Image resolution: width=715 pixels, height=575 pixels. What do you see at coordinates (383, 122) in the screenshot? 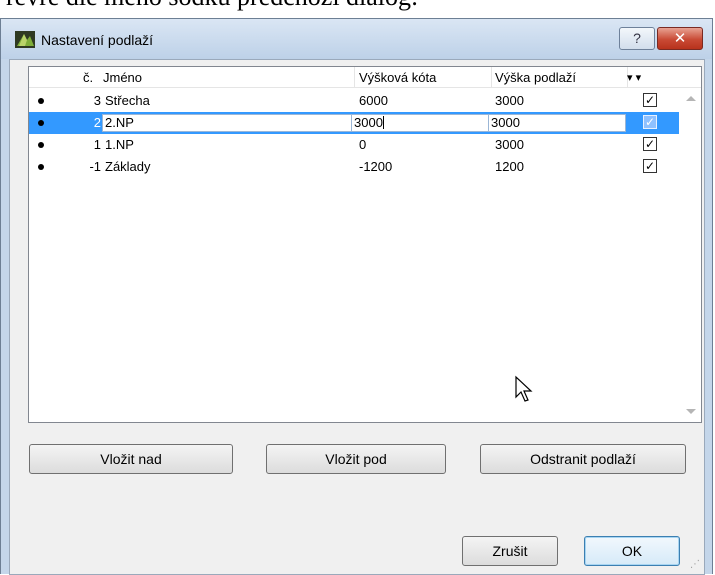
I see `text-caret` at bounding box center [383, 122].